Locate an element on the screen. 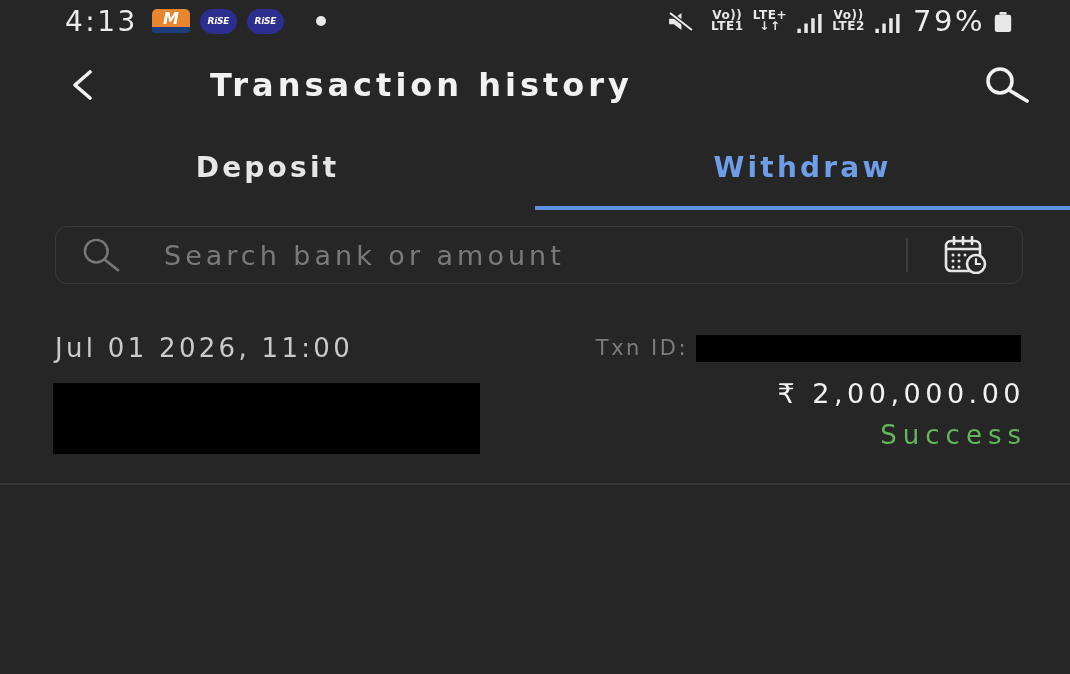 The height and width of the screenshot is (674, 1070). date-filter-button is located at coordinates (966, 255).